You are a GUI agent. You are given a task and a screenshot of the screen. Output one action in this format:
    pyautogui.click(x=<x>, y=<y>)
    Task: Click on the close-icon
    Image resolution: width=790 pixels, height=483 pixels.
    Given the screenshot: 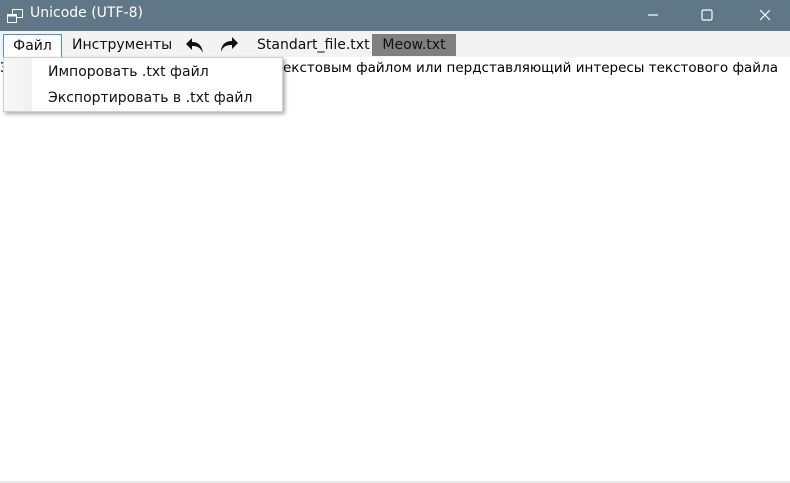 What is the action you would take?
    pyautogui.click(x=765, y=15)
    